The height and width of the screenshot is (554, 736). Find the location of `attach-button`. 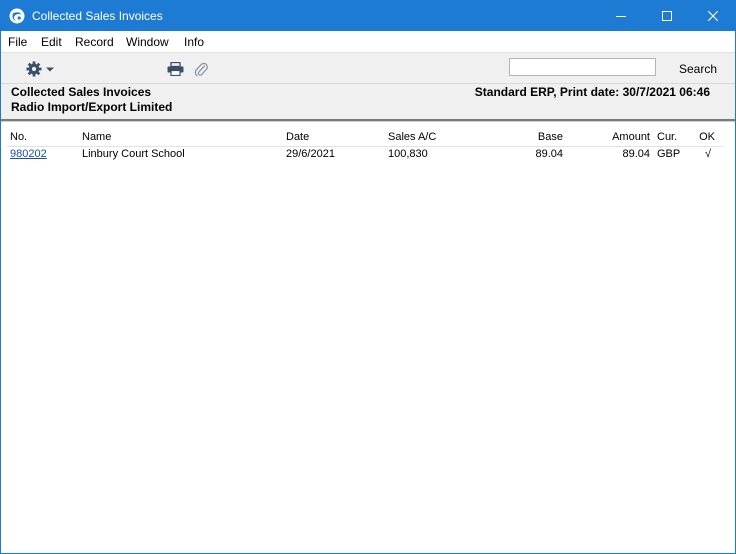

attach-button is located at coordinates (201, 70).